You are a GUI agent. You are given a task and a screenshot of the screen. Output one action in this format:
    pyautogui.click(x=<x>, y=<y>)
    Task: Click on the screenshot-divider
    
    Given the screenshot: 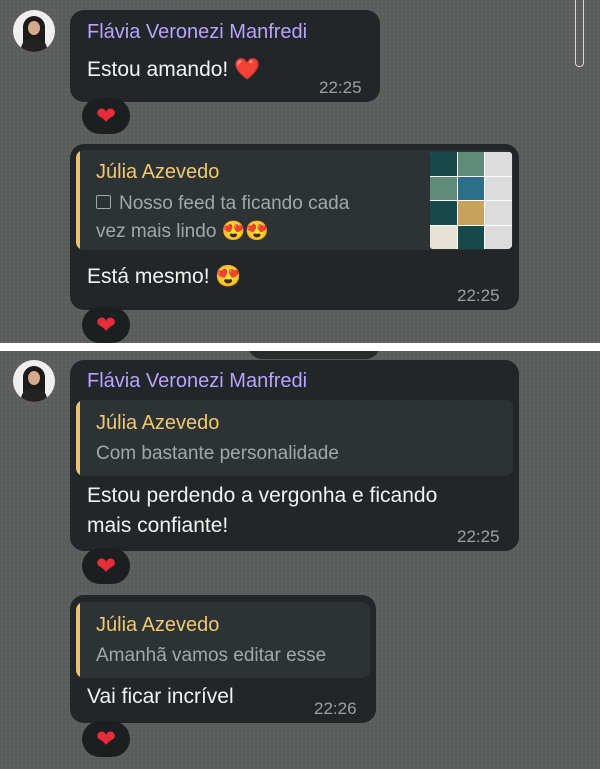 What is the action you would take?
    pyautogui.click(x=300, y=347)
    